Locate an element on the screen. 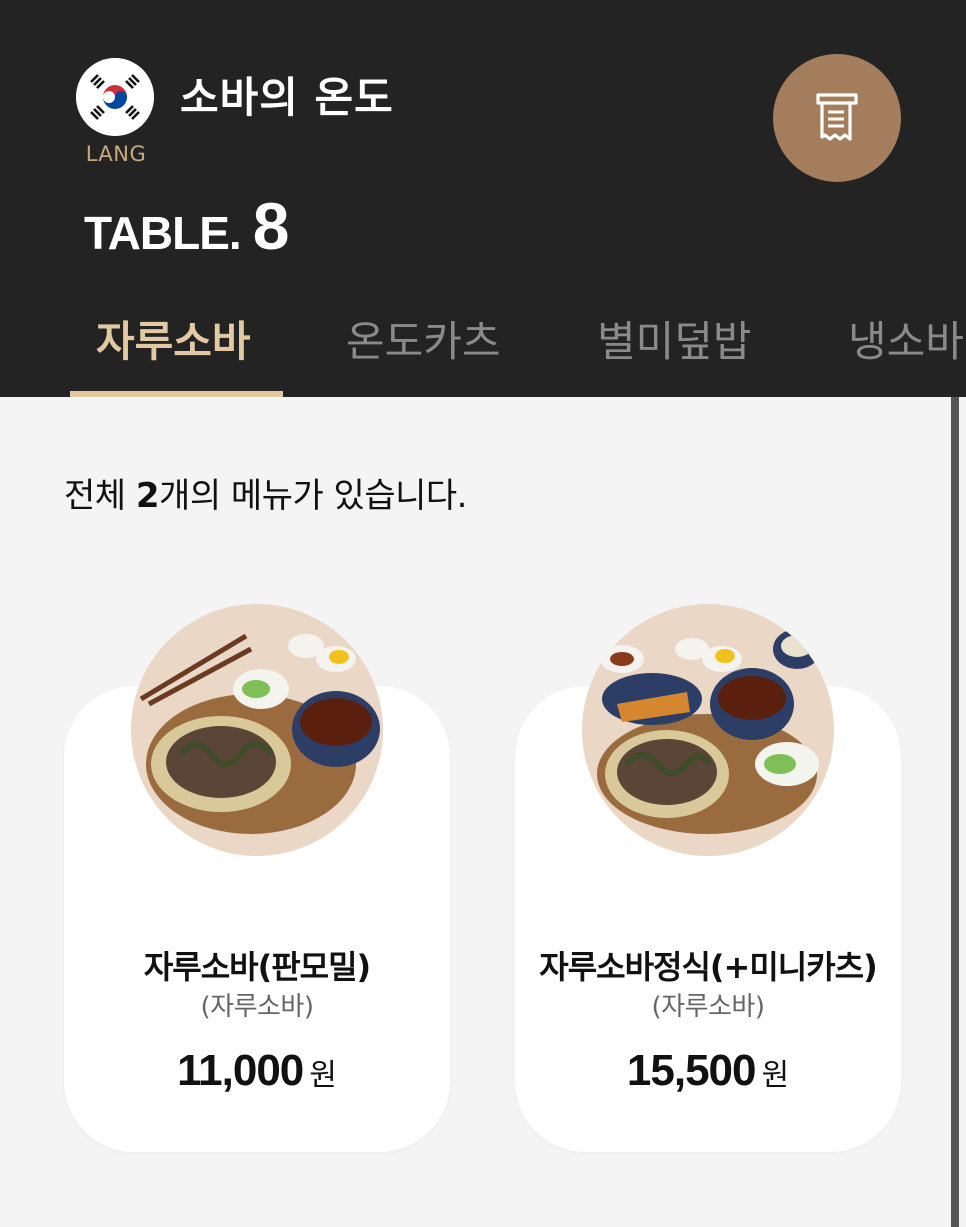 The image size is (966, 1227). tab-special-donburi: 별미덮밥 is located at coordinates (674, 338).